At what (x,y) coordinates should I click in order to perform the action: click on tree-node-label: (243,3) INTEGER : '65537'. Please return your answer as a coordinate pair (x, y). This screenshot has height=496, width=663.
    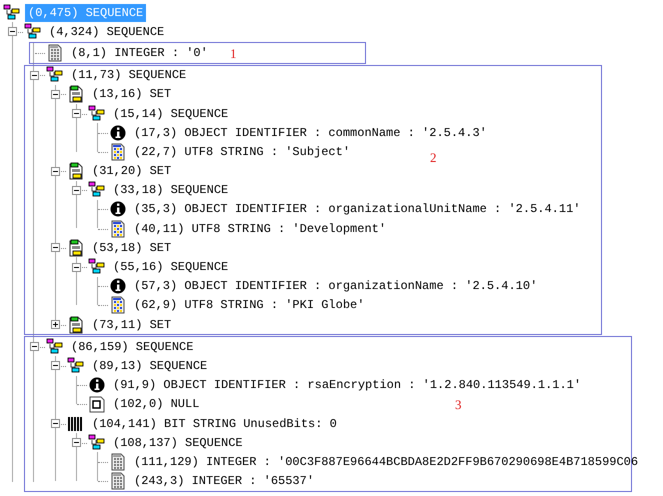
    Looking at the image, I should click on (224, 481).